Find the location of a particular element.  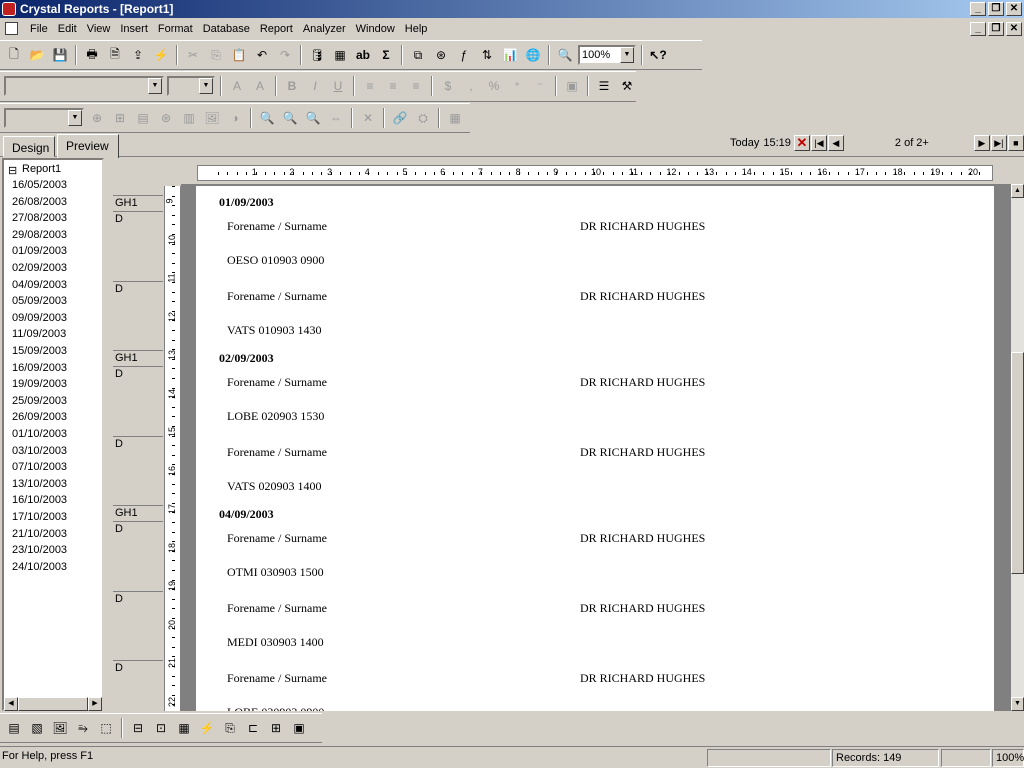

select-expert-icon: ⊛ is located at coordinates (441, 55).